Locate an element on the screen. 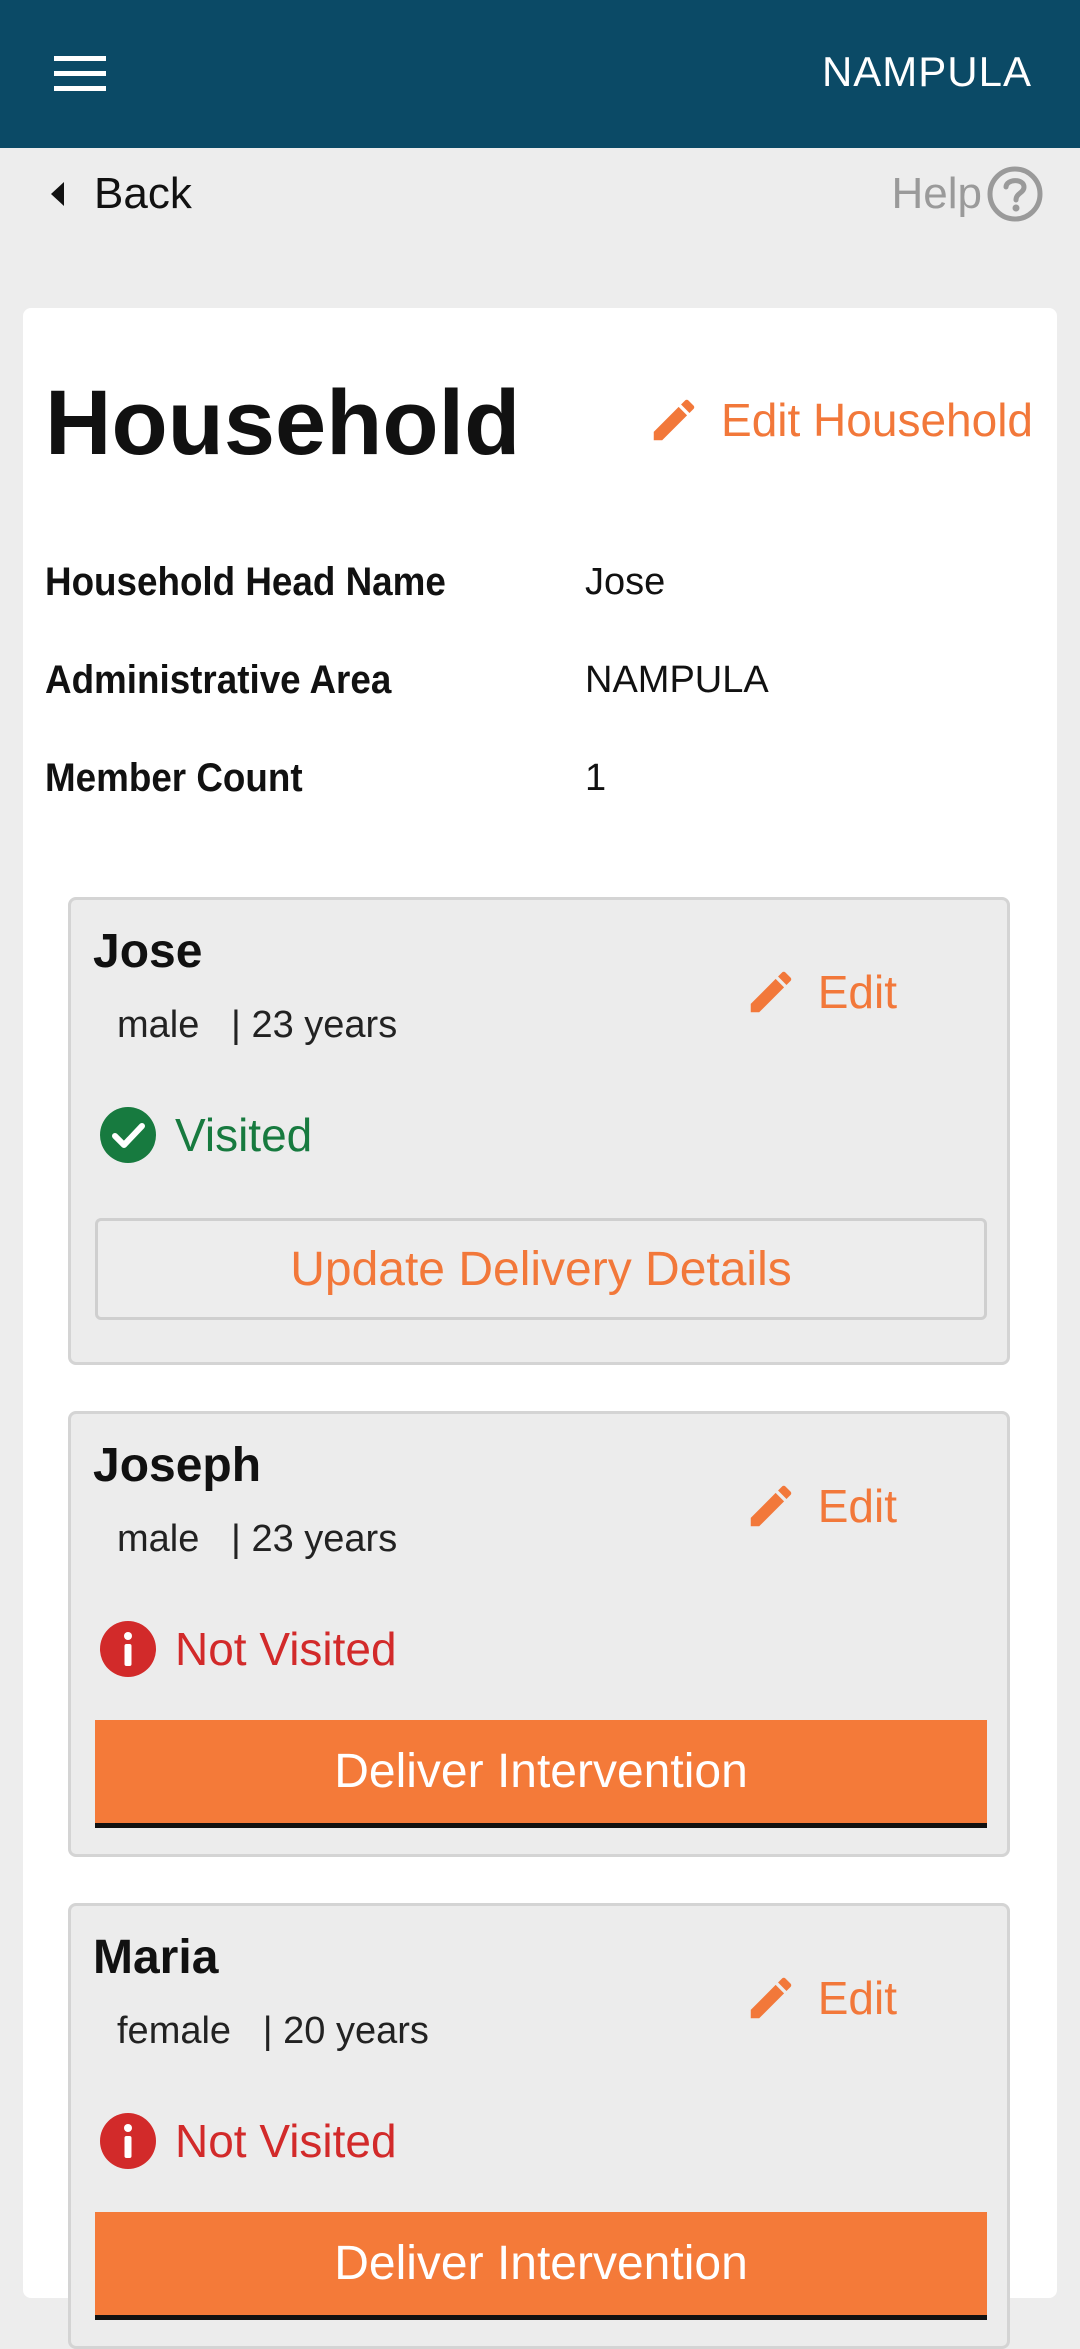 The width and height of the screenshot is (1080, 2349). page-title: Household is located at coordinates (283, 423).